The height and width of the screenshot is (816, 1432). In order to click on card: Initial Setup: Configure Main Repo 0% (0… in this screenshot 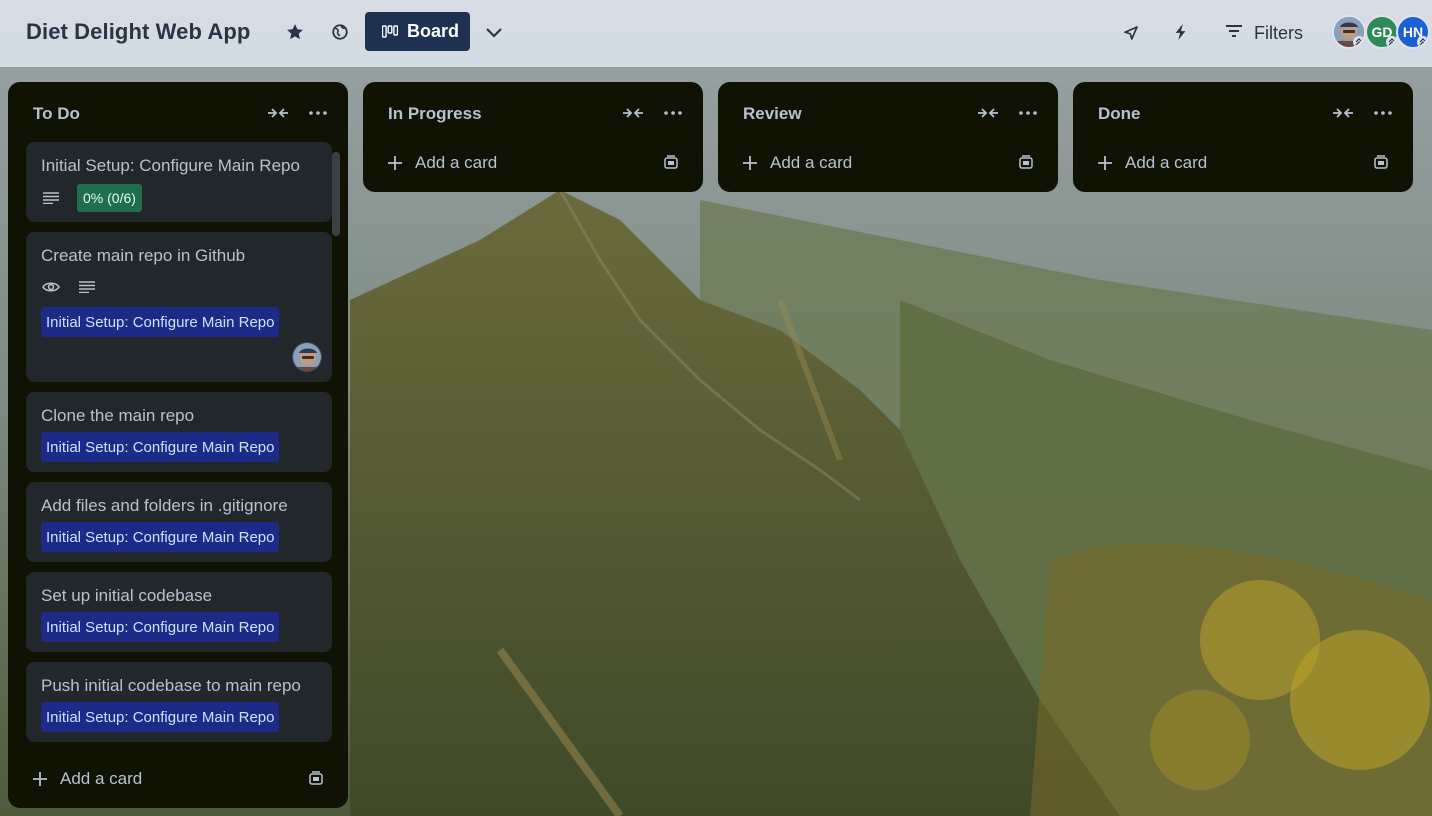, I will do `click(179, 182)`.